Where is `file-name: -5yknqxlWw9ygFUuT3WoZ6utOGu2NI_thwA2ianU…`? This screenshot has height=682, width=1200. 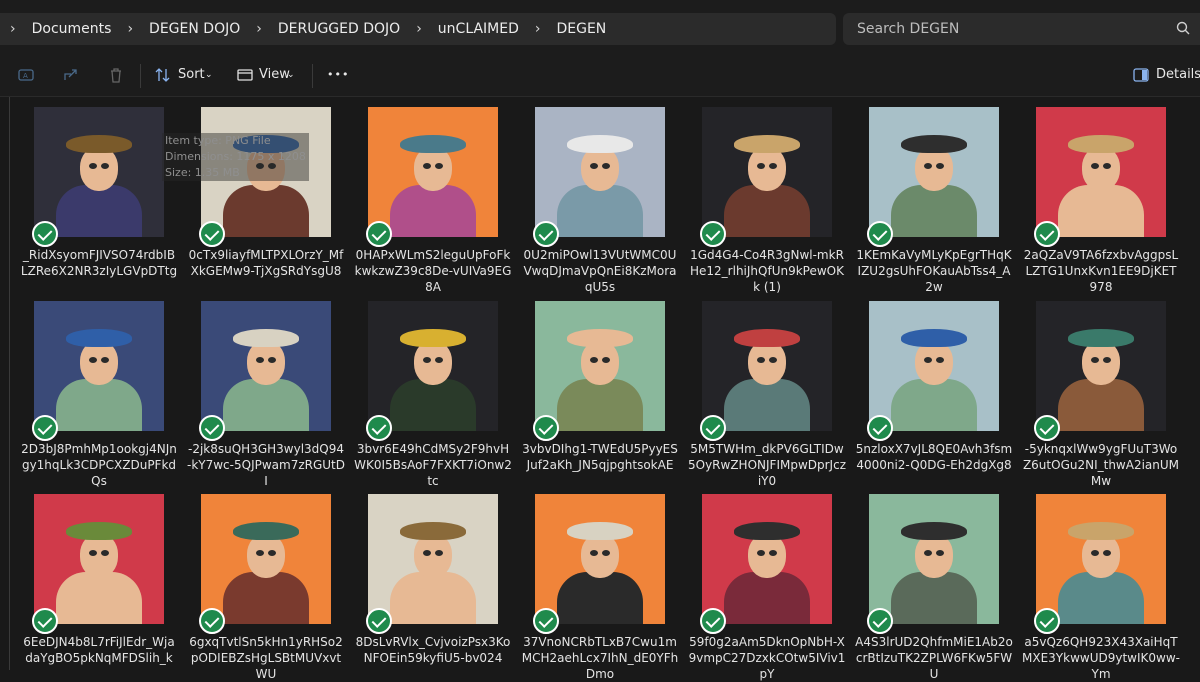 file-name: -5yknqxlWw9ygFUuT3WoZ6utOGu2NI_thwA2ianU… is located at coordinates (1101, 465).